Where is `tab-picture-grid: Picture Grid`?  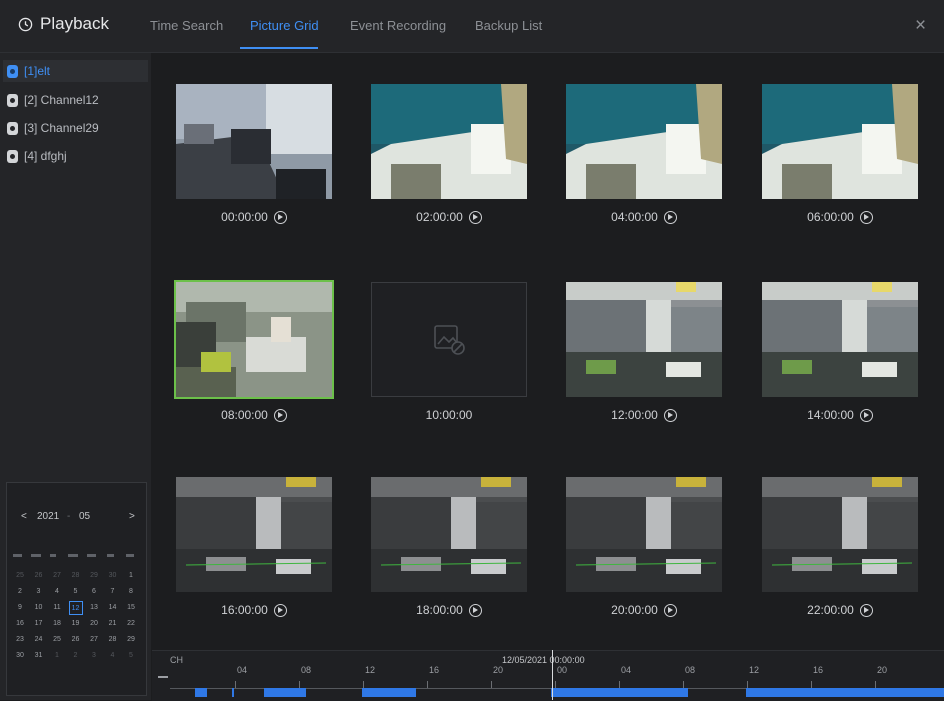 tab-picture-grid: Picture Grid is located at coordinates (284, 25).